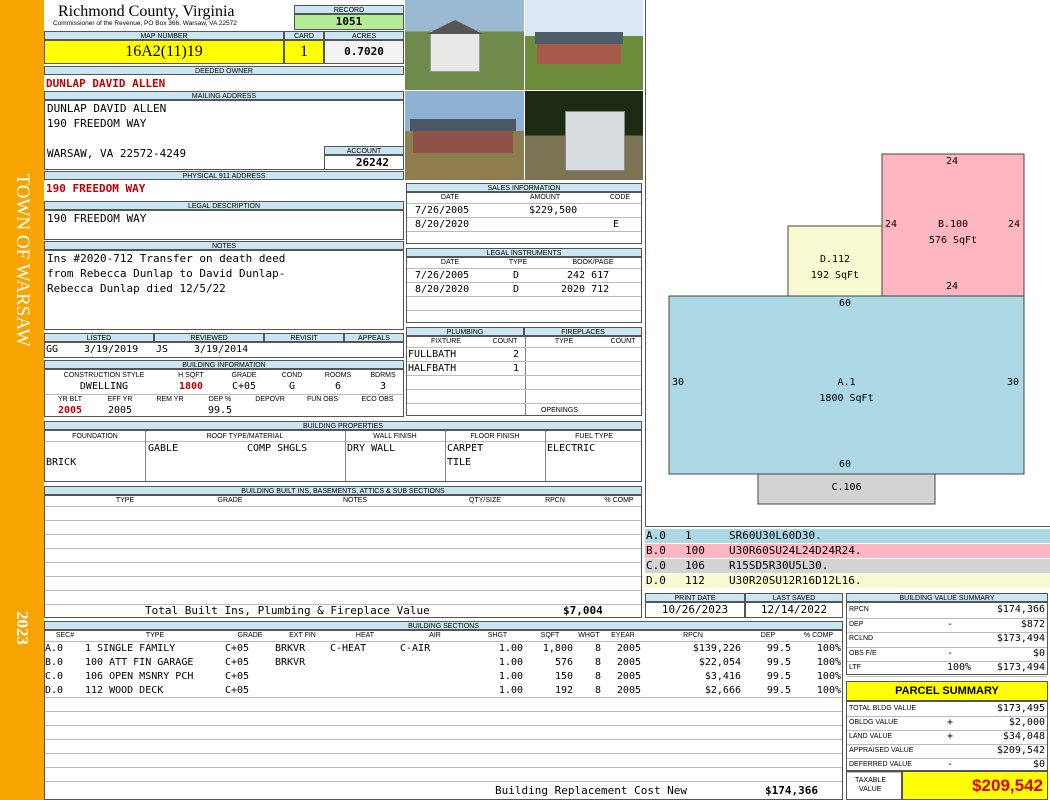 The height and width of the screenshot is (800, 1050). Describe the element at coordinates (591, 791) in the screenshot. I see `replacement-cost-label: Building Replacement Cost New` at that location.